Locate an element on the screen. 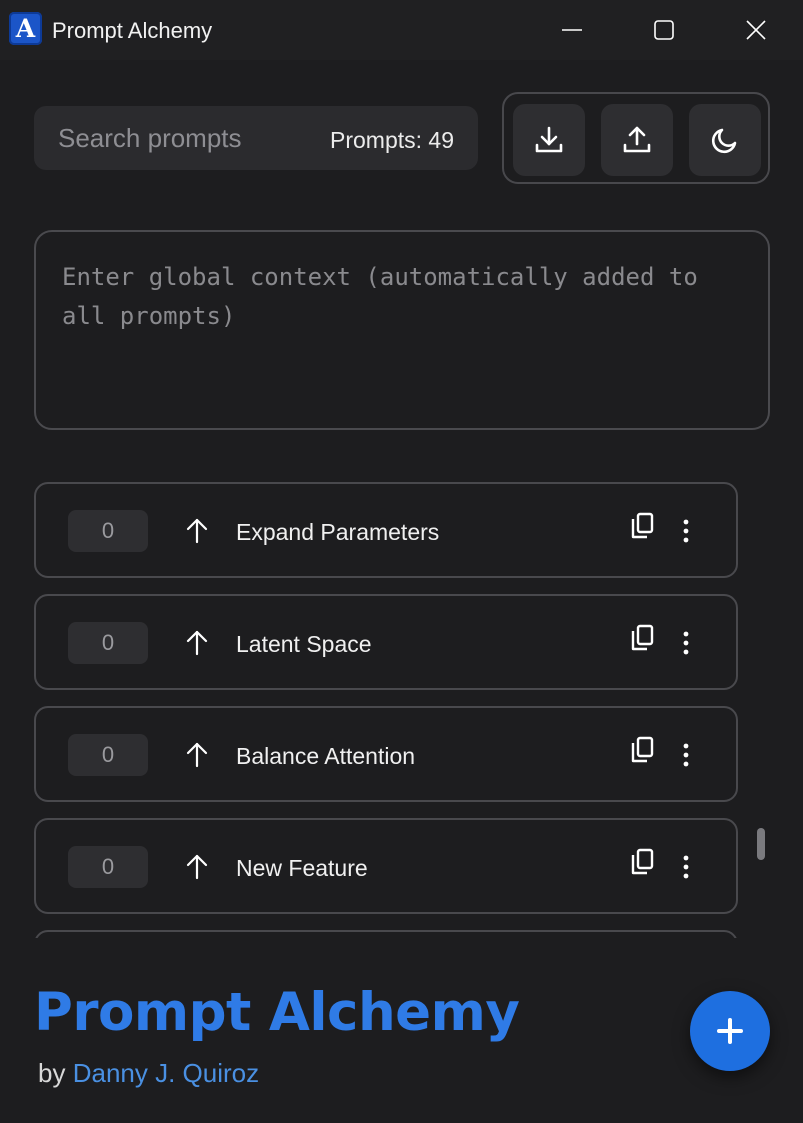 The height and width of the screenshot is (1123, 803). prompt-card: 0 Latent Space is located at coordinates (386, 642).